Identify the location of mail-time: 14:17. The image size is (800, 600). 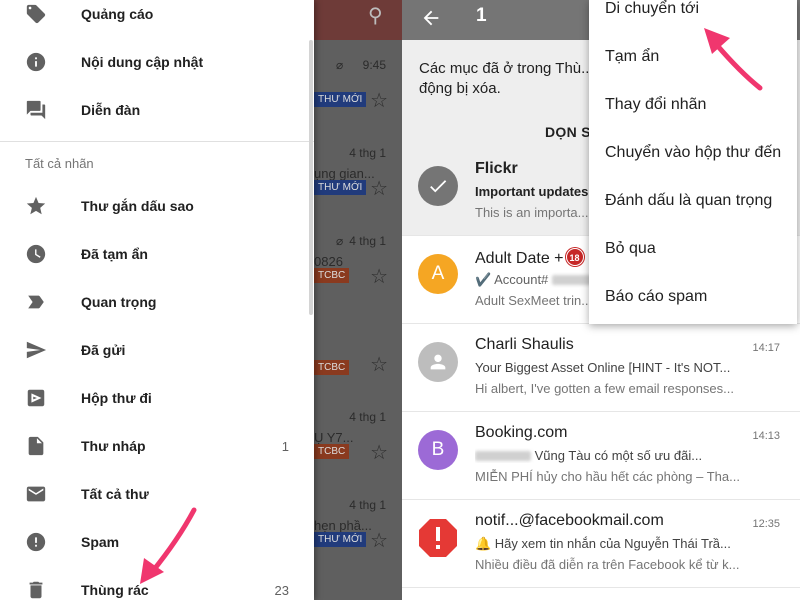
(766, 348).